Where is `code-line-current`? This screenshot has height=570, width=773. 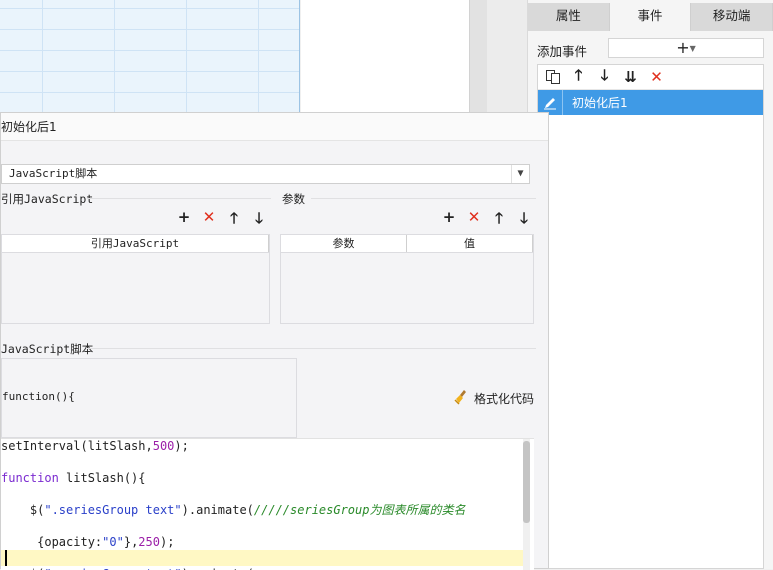 code-line-current is located at coordinates (262, 558).